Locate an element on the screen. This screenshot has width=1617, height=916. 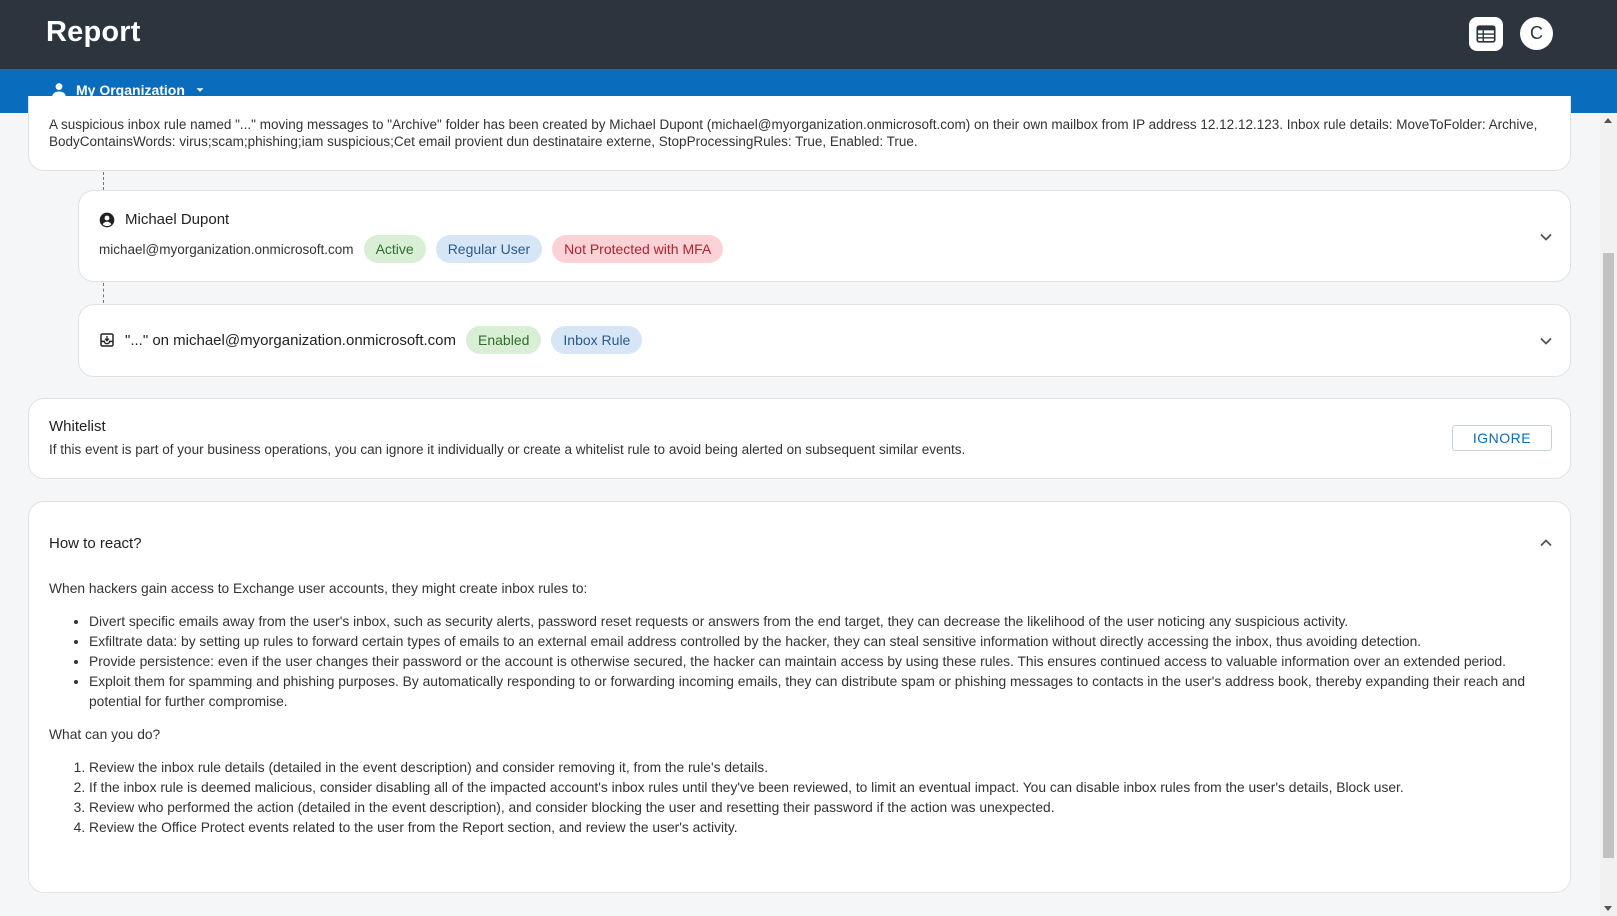
scroll-down-arrow is located at coordinates (1608, 908).